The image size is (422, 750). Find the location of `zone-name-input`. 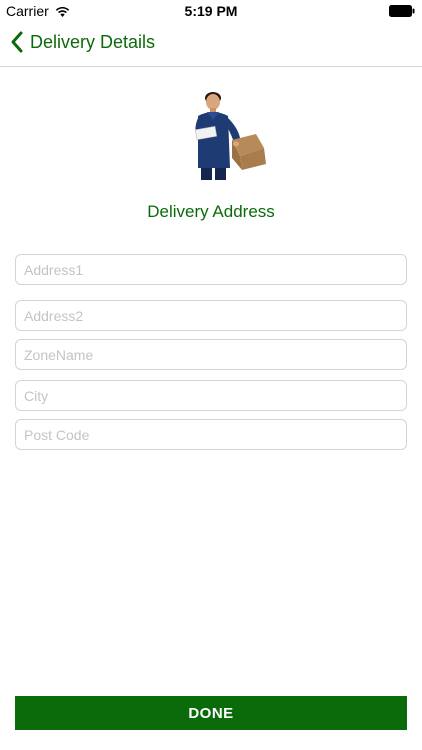

zone-name-input is located at coordinates (211, 354).